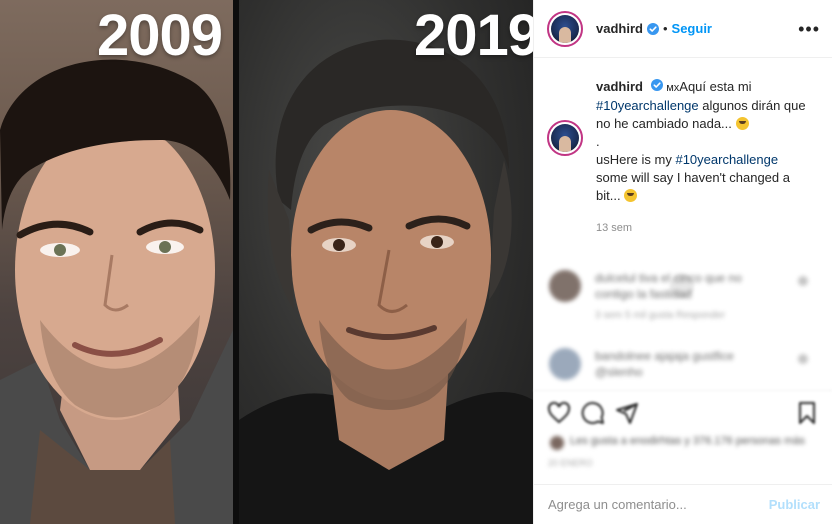 The image size is (832, 524). Describe the element at coordinates (619, 86) in the screenshot. I see `caption-username: vadhird` at that location.